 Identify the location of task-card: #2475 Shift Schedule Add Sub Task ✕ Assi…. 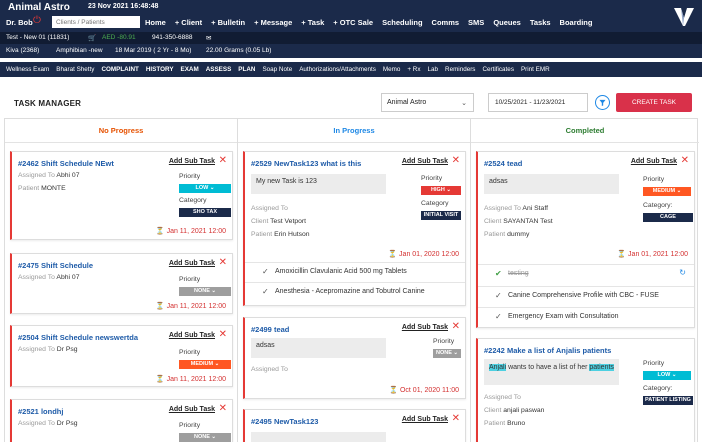
(121, 283).